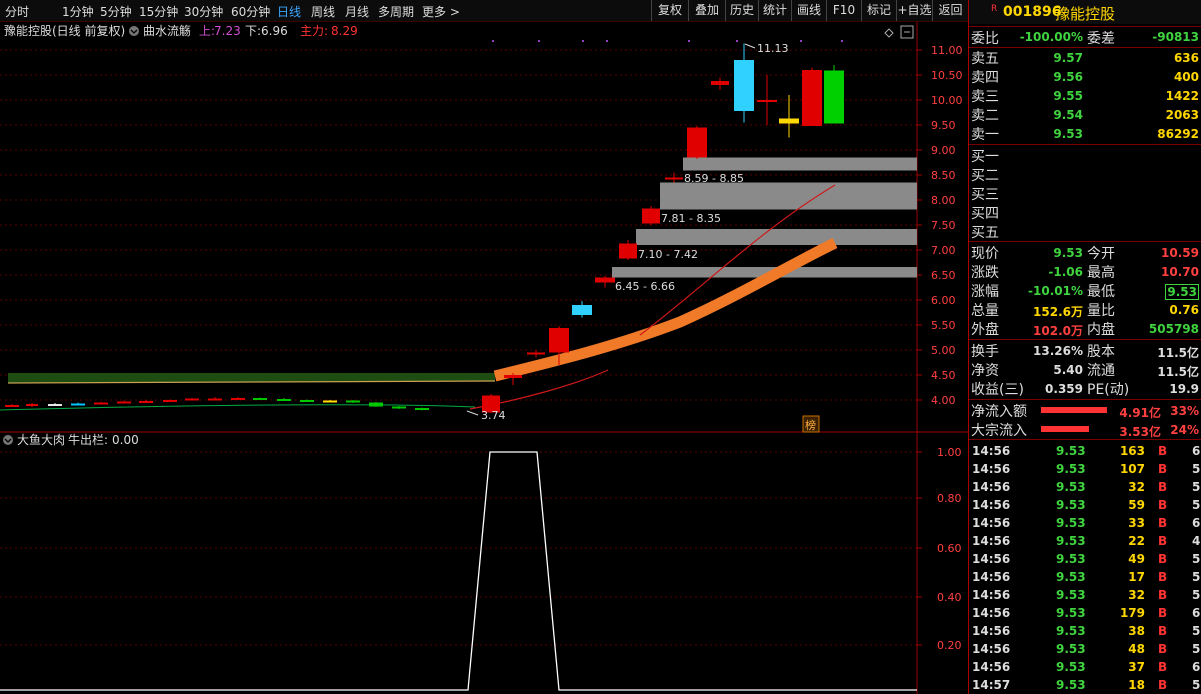 The width and height of the screenshot is (1201, 694). I want to click on period-tab-30min: 30分钟, so click(203, 11).